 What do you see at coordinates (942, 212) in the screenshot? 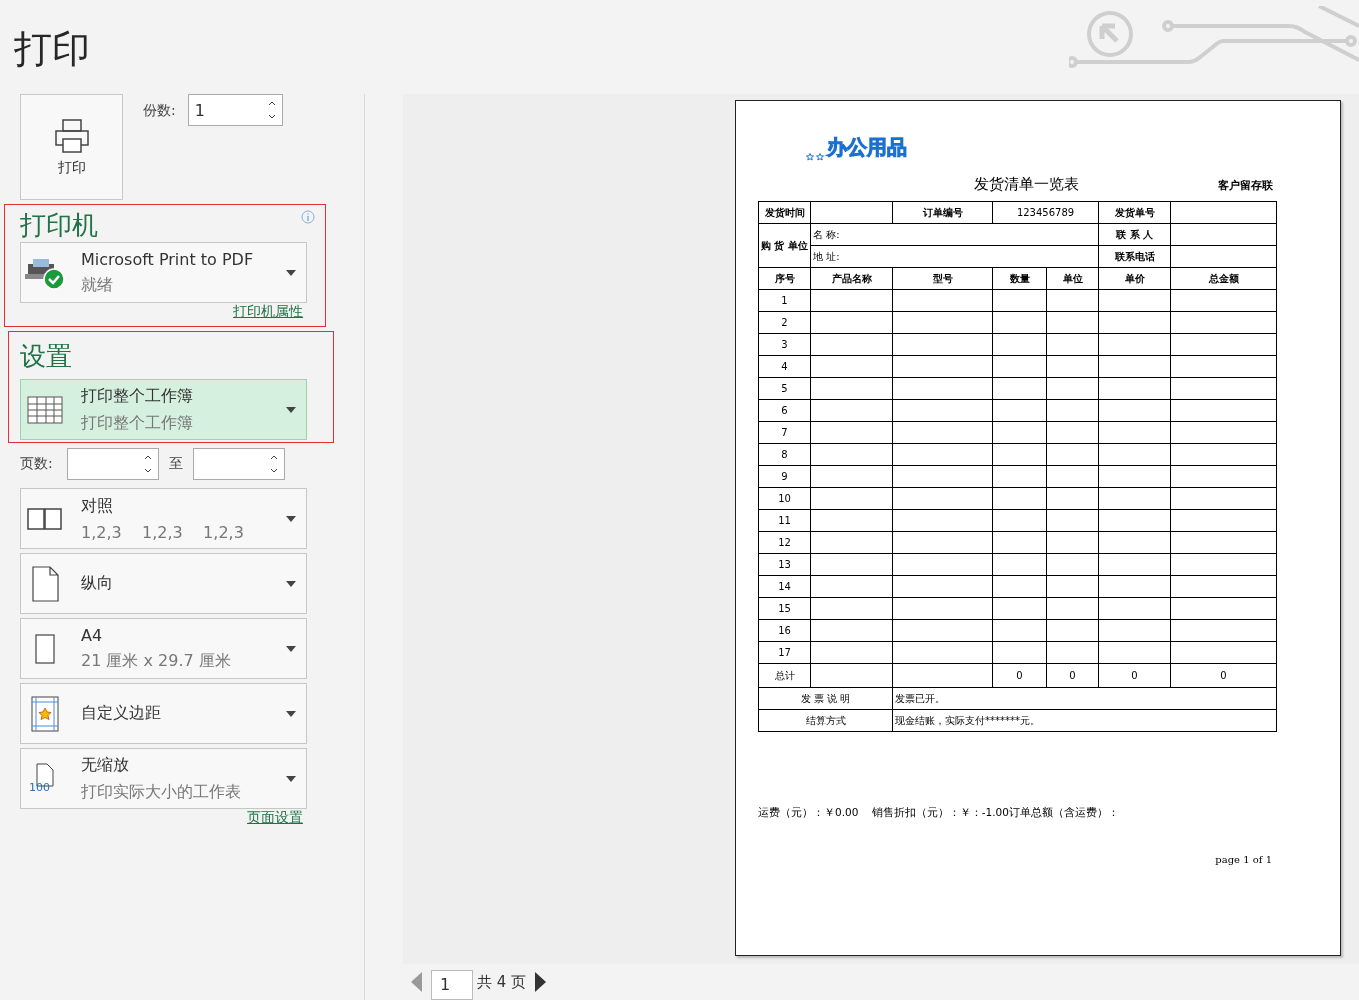
I see `table-cell: 订单编号` at bounding box center [942, 212].